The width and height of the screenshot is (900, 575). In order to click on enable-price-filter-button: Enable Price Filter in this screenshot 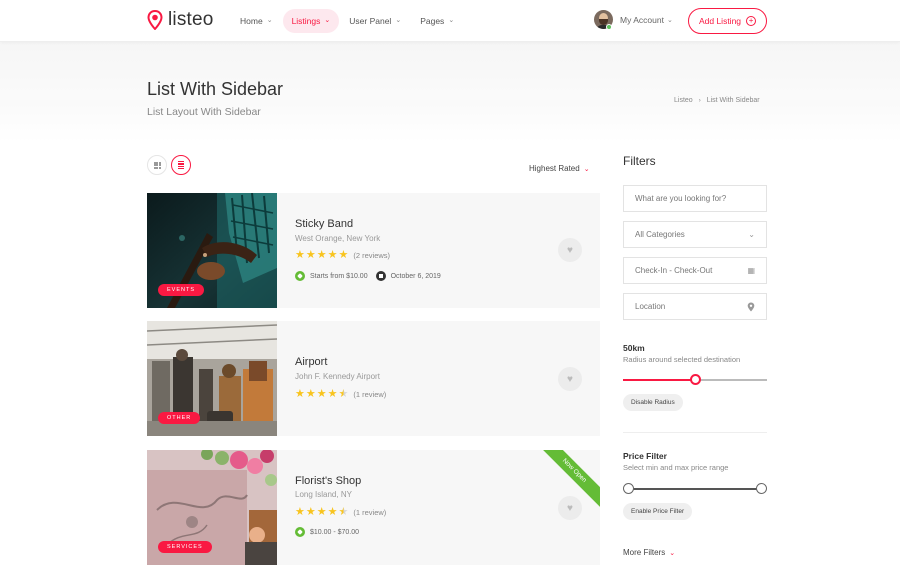, I will do `click(658, 511)`.